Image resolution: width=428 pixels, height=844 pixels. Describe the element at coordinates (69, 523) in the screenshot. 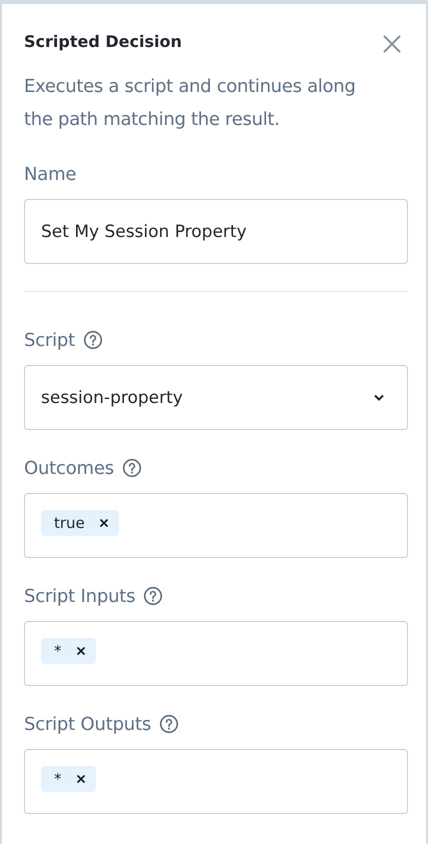

I see `tag-label: true` at that location.